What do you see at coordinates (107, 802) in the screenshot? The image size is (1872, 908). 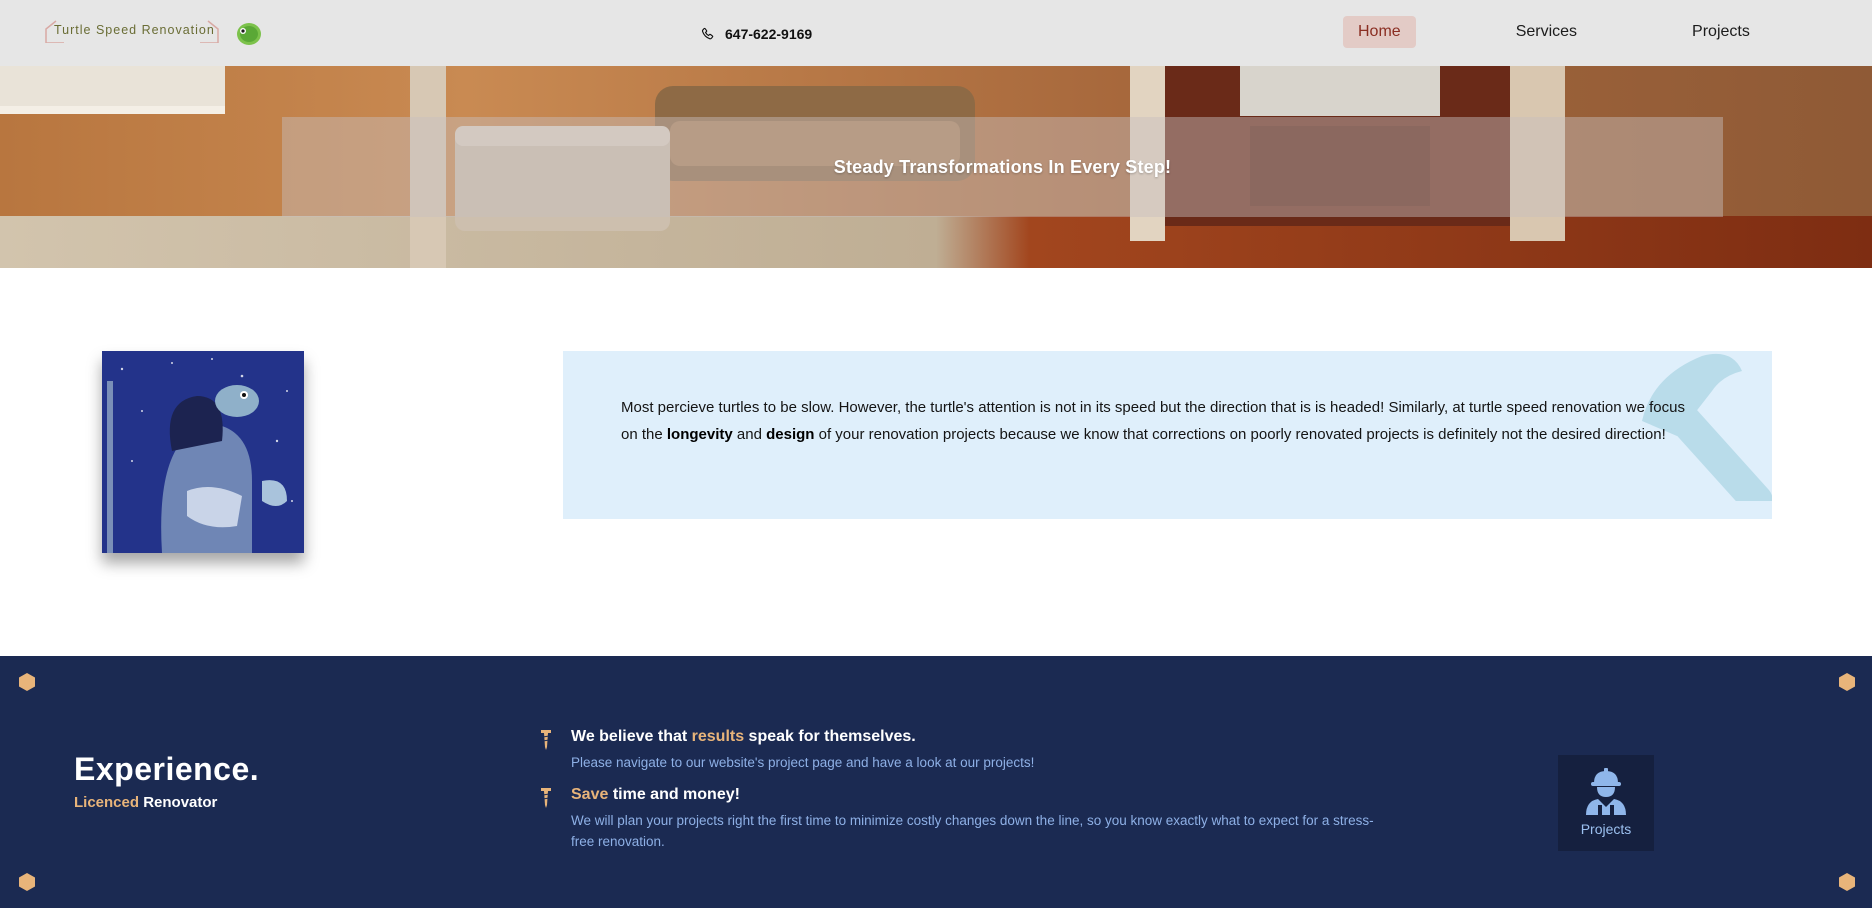 I see `subtitle-accent: Licenced` at bounding box center [107, 802].